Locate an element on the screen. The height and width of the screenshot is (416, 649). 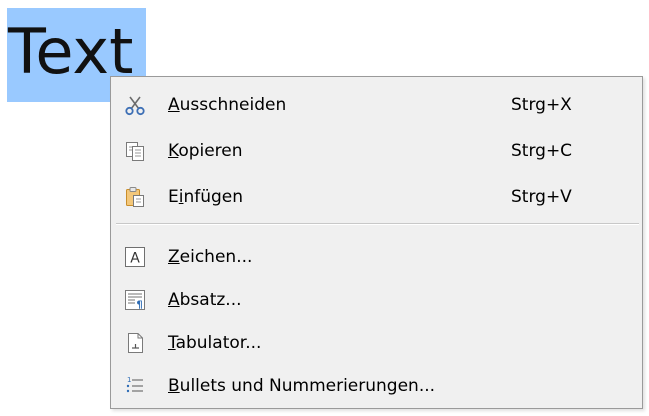
scissors-icon is located at coordinates (135, 105).